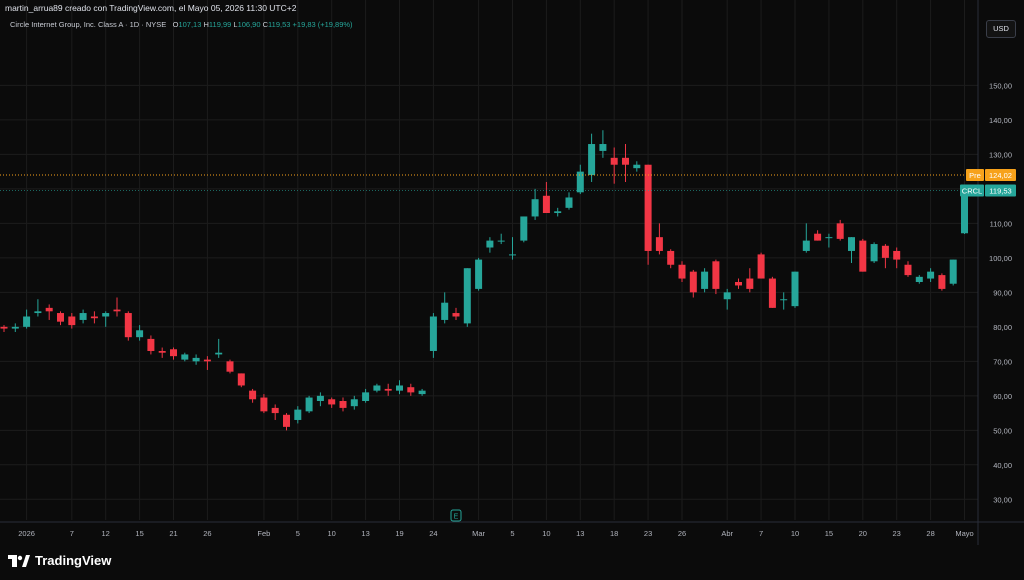  I want to click on y-tick-label: 80,00, so click(1002, 327).